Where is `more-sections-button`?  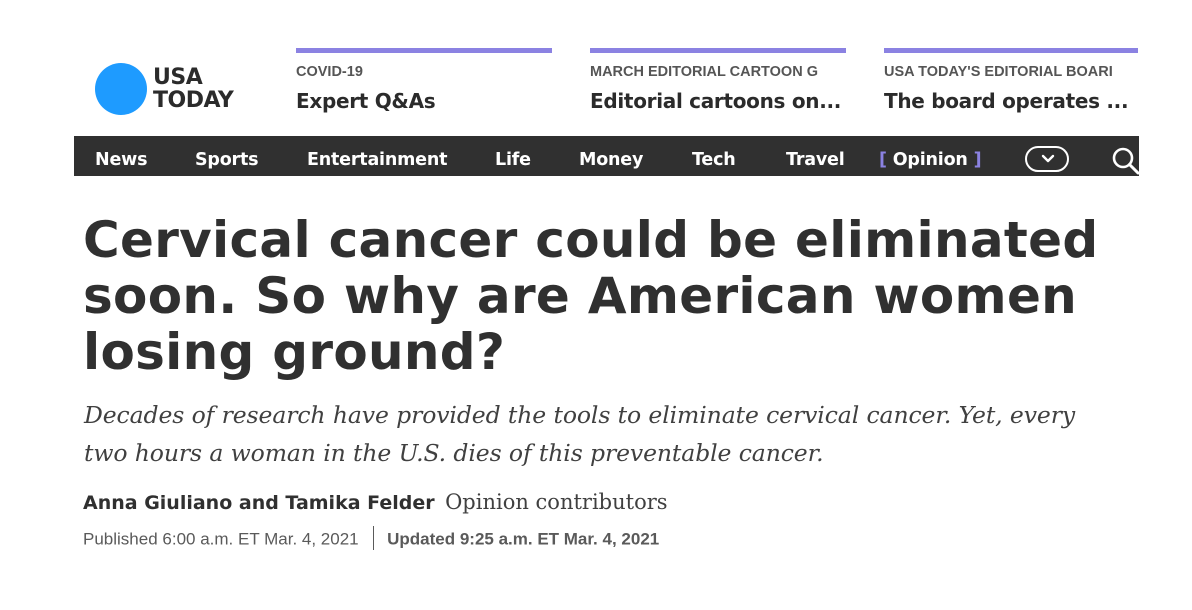 more-sections-button is located at coordinates (1047, 159).